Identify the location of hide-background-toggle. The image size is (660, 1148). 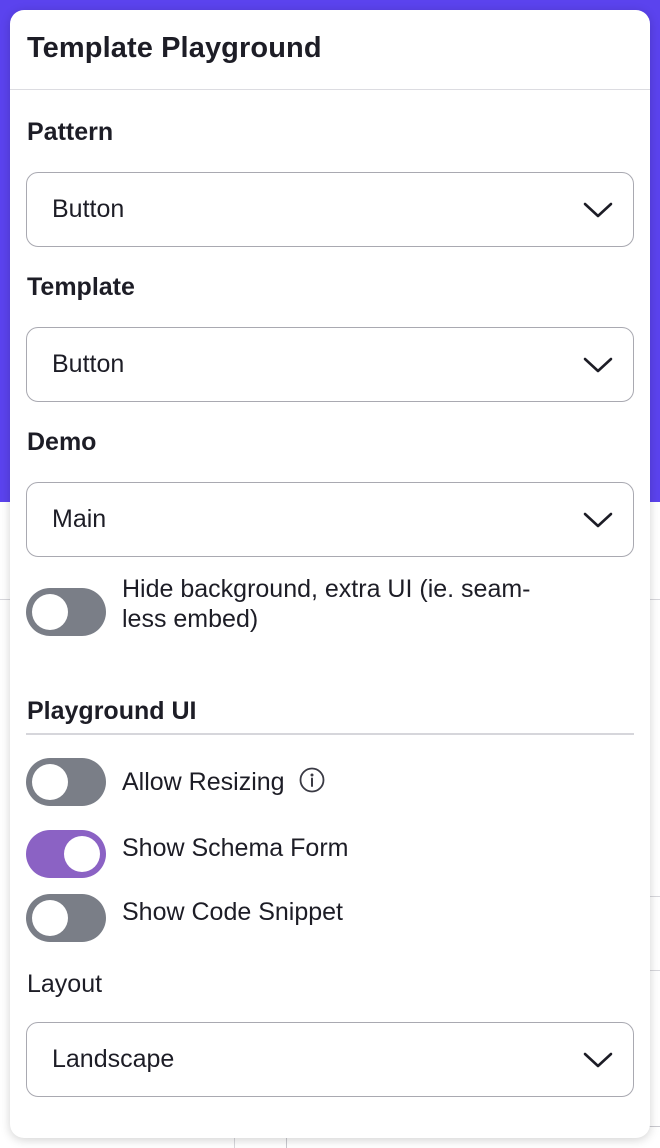
(66, 612).